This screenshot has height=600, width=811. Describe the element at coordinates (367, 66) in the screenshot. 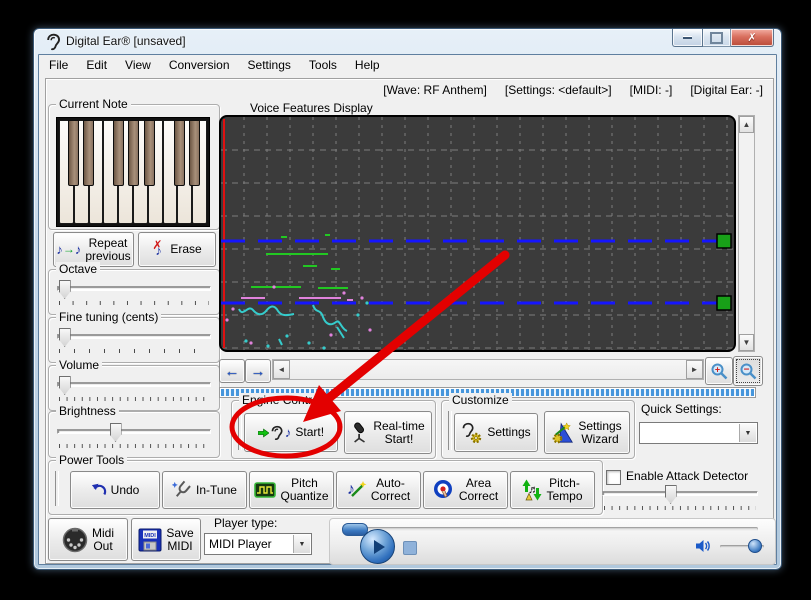

I see `menu-help: Help` at that location.